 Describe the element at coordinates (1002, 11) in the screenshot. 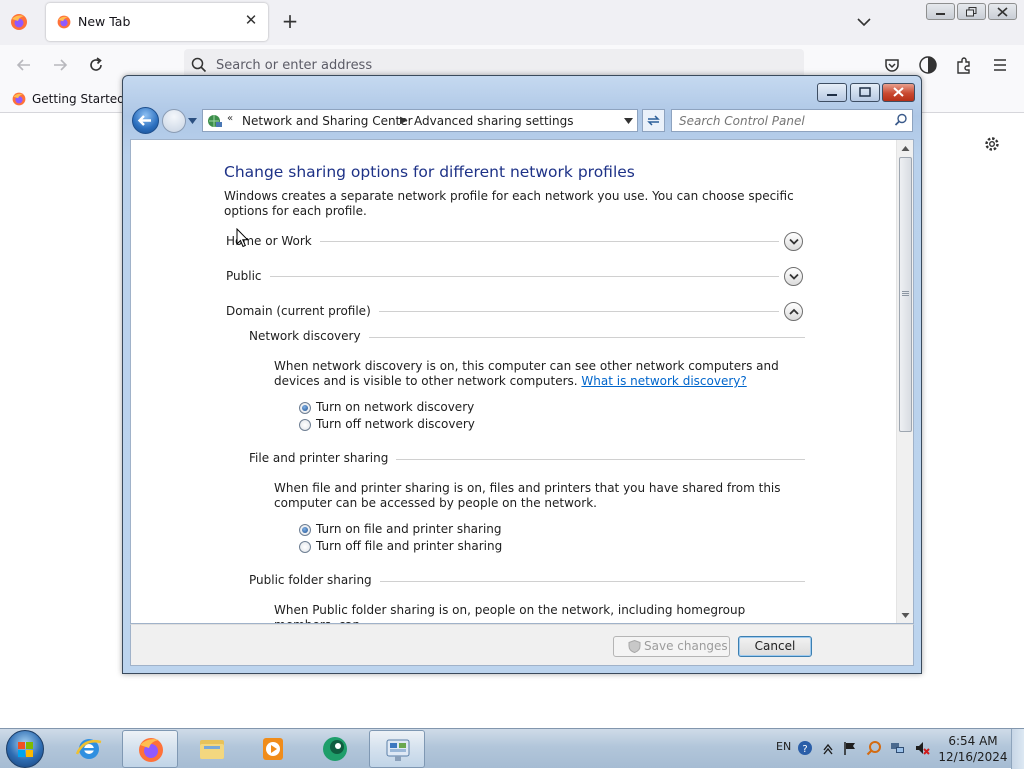

I see `close-window-button` at that location.